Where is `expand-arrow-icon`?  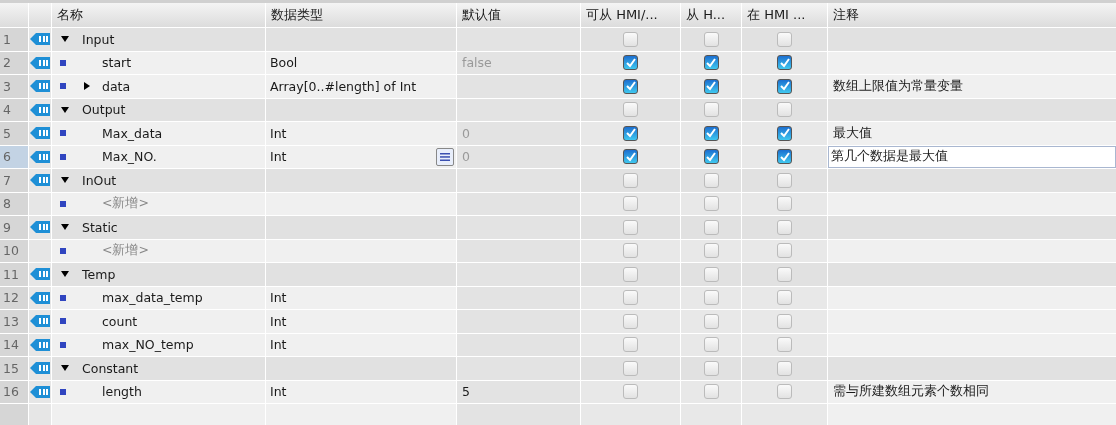
expand-arrow-icon is located at coordinates (87, 86).